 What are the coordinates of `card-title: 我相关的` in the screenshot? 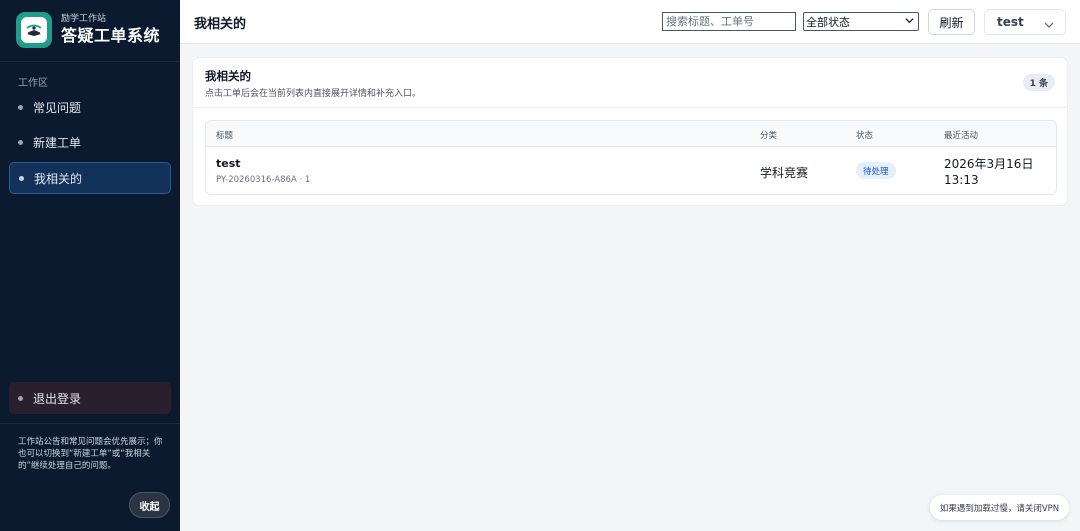 It's located at (228, 76).